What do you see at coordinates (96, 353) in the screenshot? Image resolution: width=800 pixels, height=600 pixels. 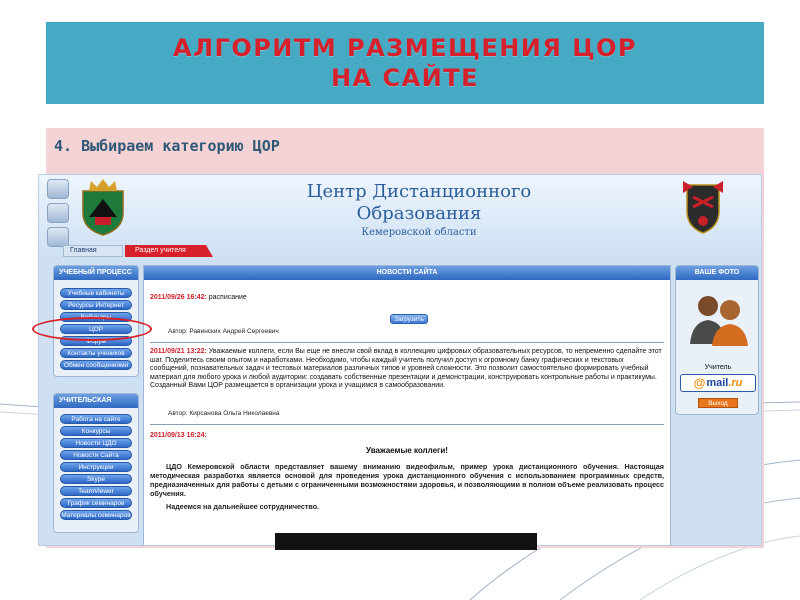 I see `menu-student-contacts-button: Контакты учеников` at bounding box center [96, 353].